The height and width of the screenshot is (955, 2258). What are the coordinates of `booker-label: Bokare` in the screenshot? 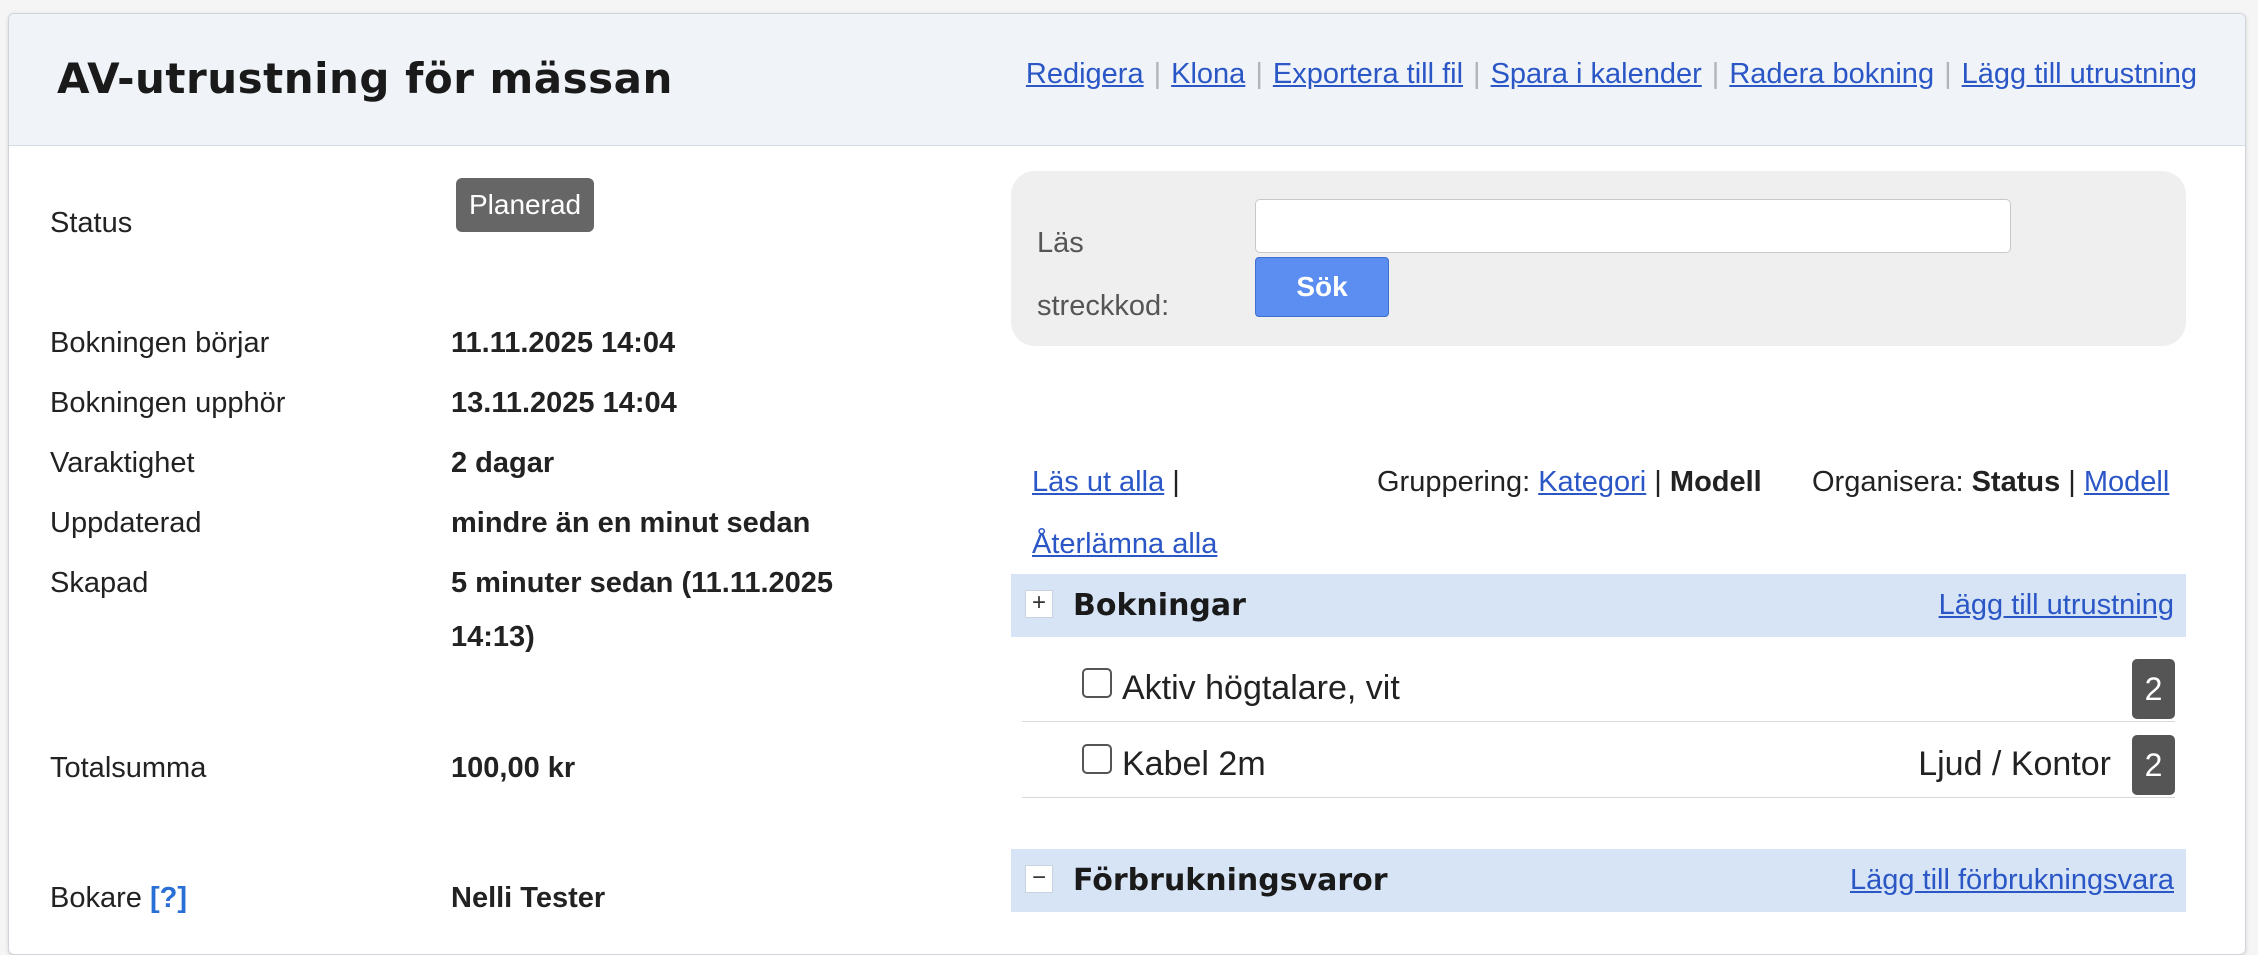 It's located at (96, 898).